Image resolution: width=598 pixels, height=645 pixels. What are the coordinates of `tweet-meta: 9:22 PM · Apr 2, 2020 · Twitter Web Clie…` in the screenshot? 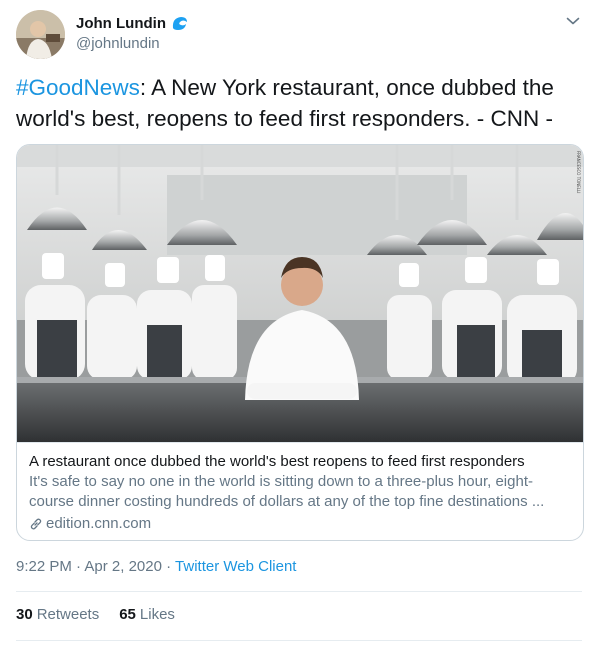 It's located at (156, 566).